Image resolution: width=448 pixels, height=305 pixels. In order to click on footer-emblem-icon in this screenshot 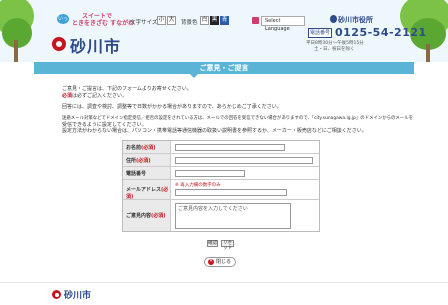, I will do `click(56, 294)`.